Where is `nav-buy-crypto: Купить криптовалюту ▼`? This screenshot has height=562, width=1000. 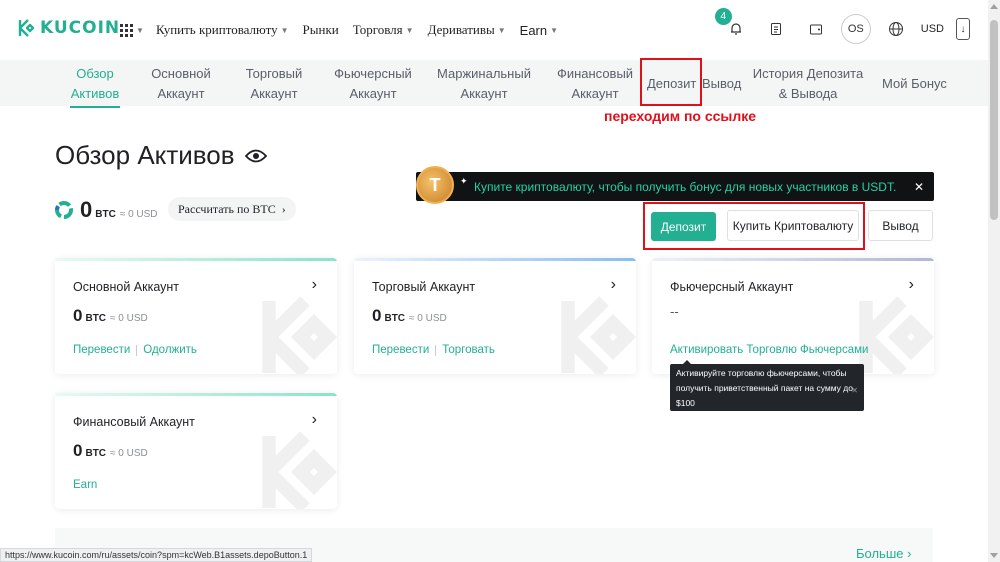
nav-buy-crypto: Купить криптовалюту ▼ is located at coordinates (222, 30).